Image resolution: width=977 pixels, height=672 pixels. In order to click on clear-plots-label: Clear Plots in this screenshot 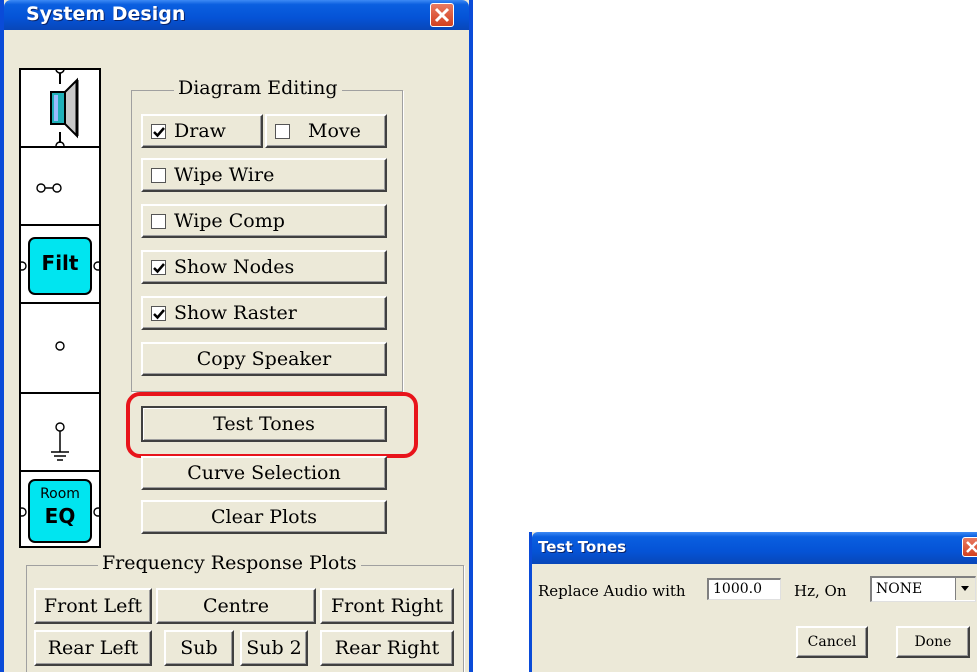, I will do `click(264, 517)`.